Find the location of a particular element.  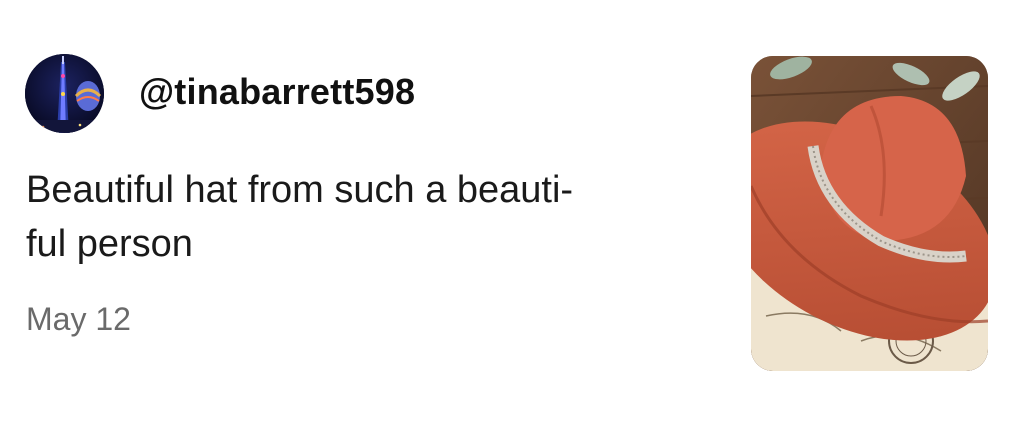

user-avatar is located at coordinates (64, 93).